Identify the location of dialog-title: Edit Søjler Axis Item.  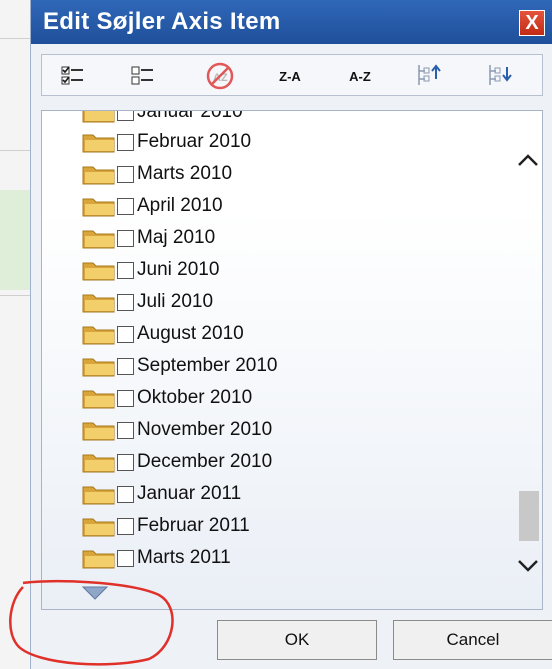
(162, 21).